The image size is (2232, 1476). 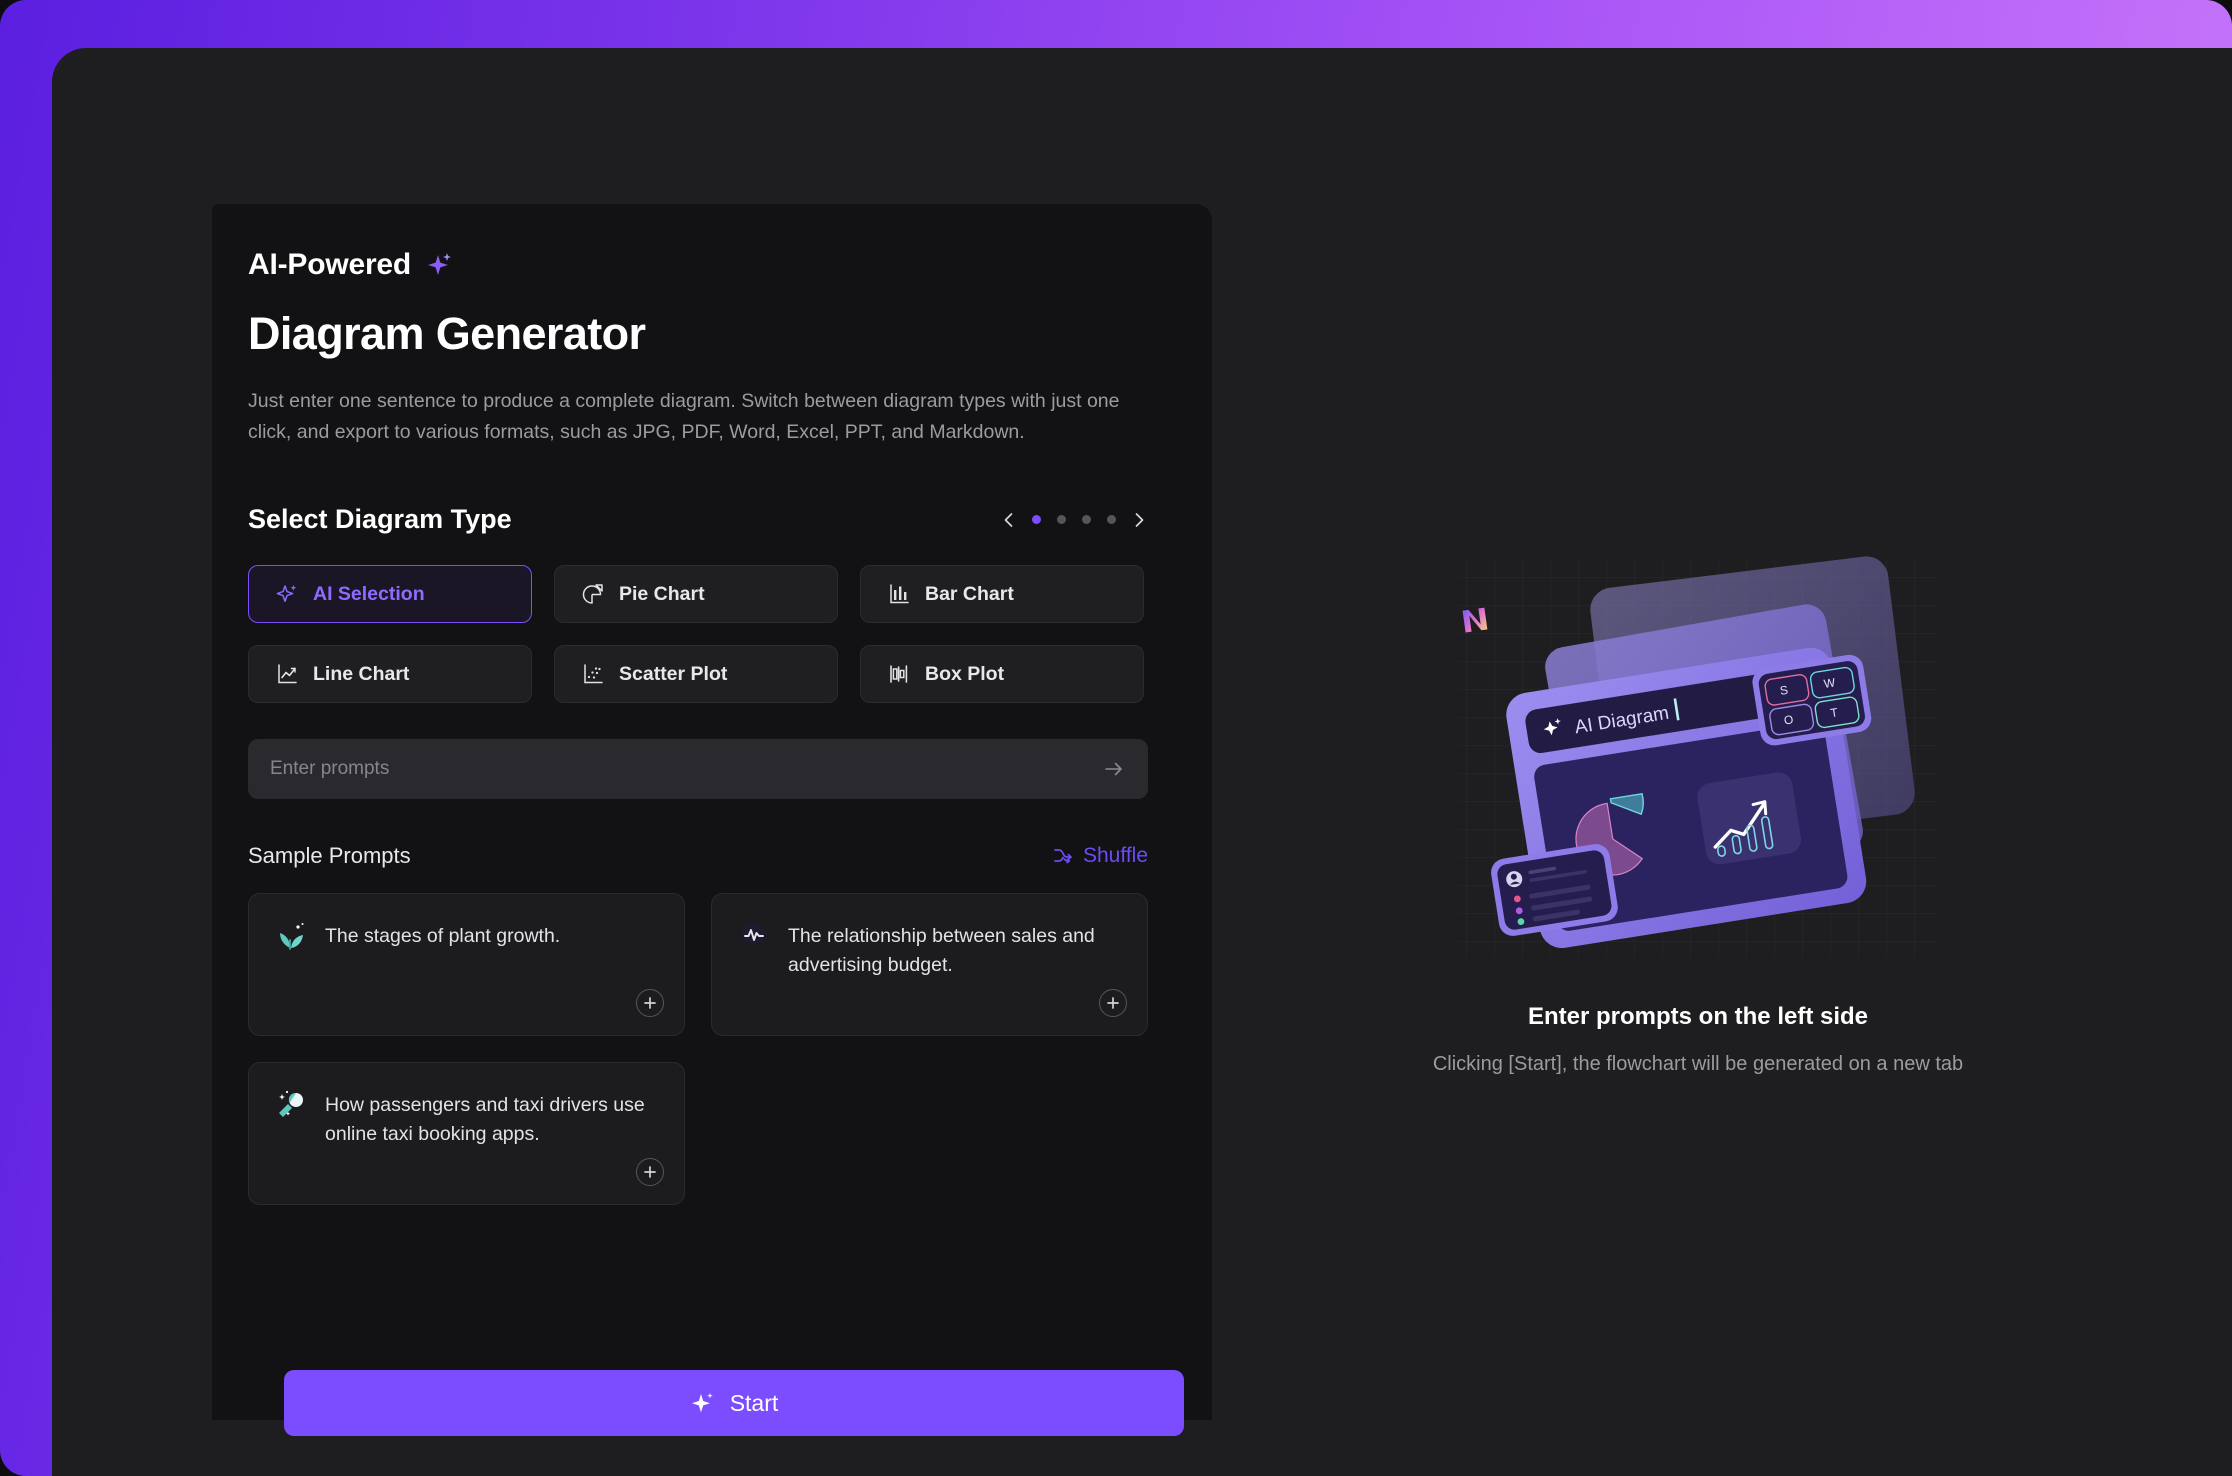 I want to click on diagram-type-label: AI Selection, so click(x=369, y=593).